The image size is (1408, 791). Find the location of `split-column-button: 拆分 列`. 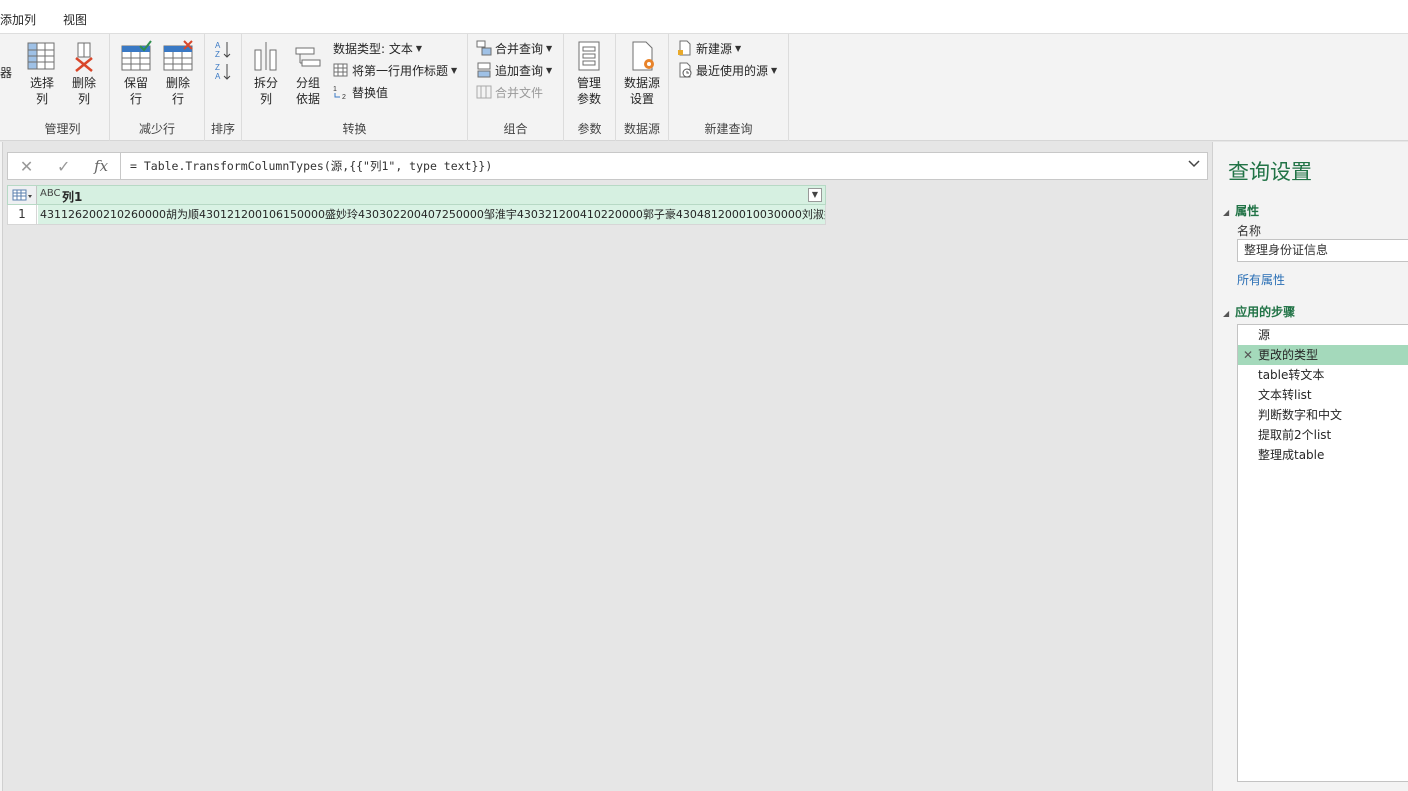

split-column-button: 拆分 列 is located at coordinates (266, 73).